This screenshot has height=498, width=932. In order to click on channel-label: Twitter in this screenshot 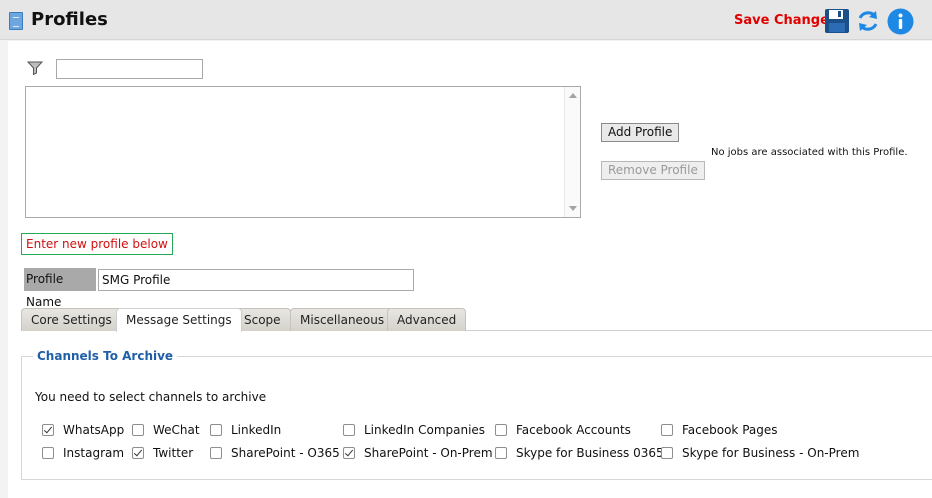, I will do `click(173, 453)`.